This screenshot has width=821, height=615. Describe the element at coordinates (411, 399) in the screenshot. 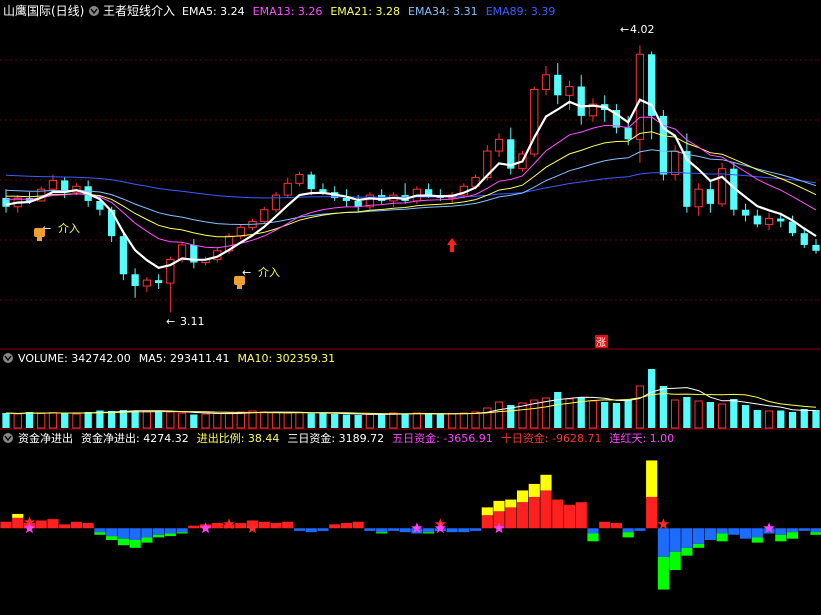

I see `volume-plot` at that location.